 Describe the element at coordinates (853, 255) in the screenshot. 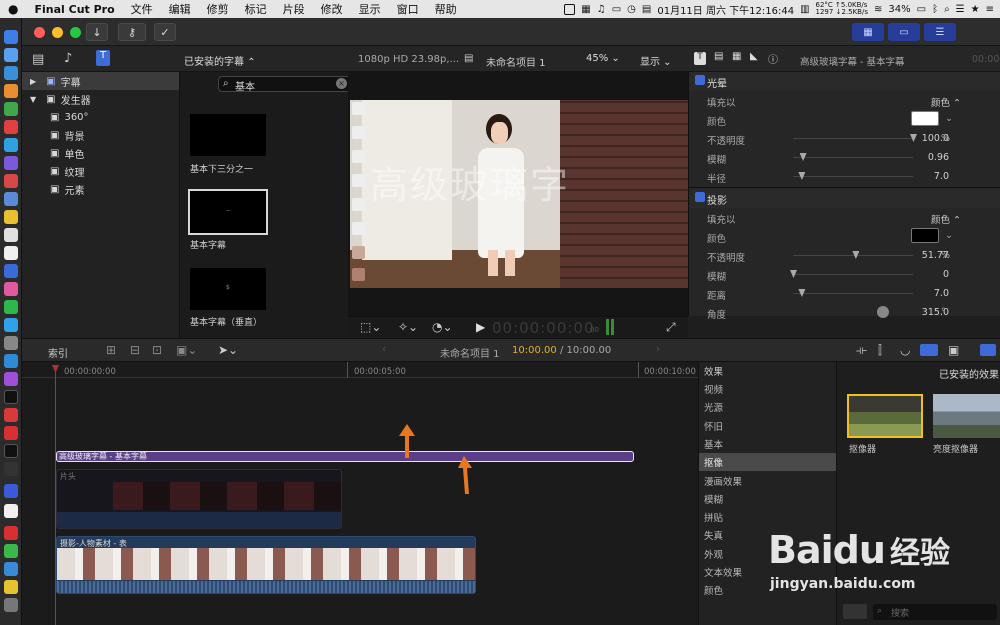

I see `shadow-opacity-slider` at that location.